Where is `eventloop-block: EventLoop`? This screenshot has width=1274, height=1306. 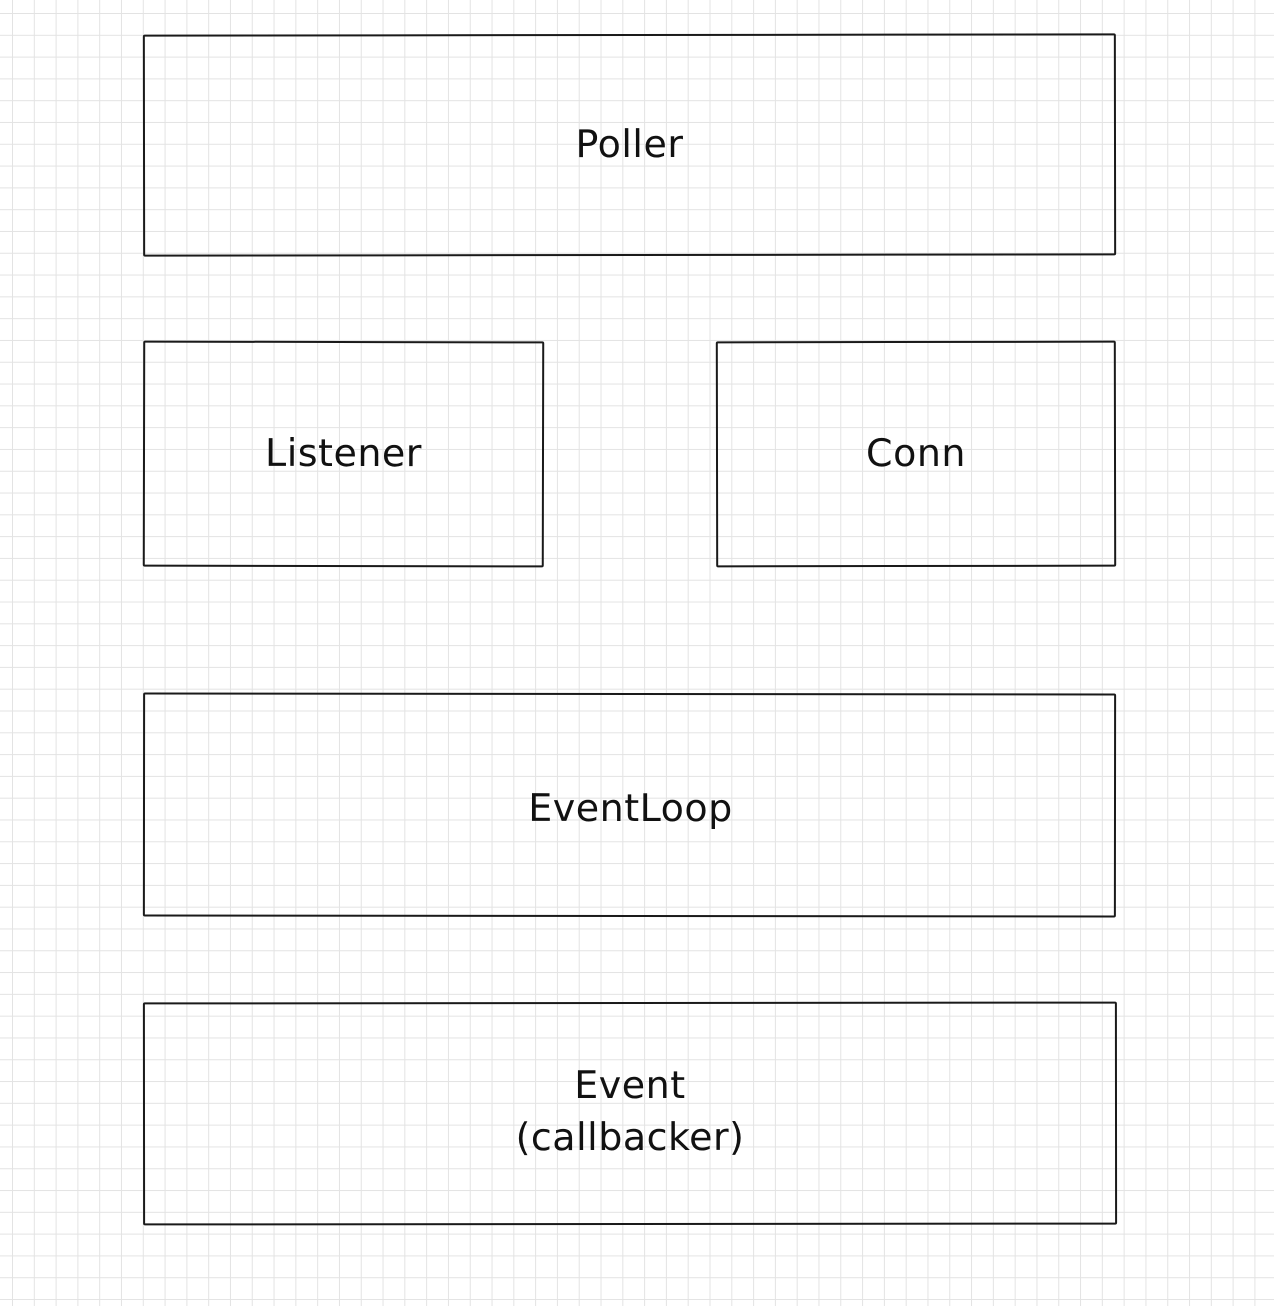
eventloop-block: EventLoop is located at coordinates (629, 805).